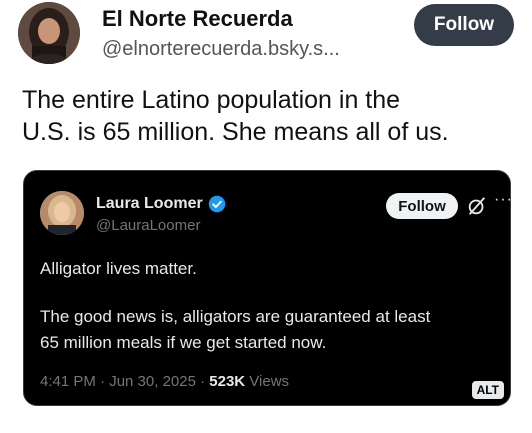 The image size is (532, 433). Describe the element at coordinates (211, 100) in the screenshot. I see `post-text-line: The entire Latino population in the` at that location.